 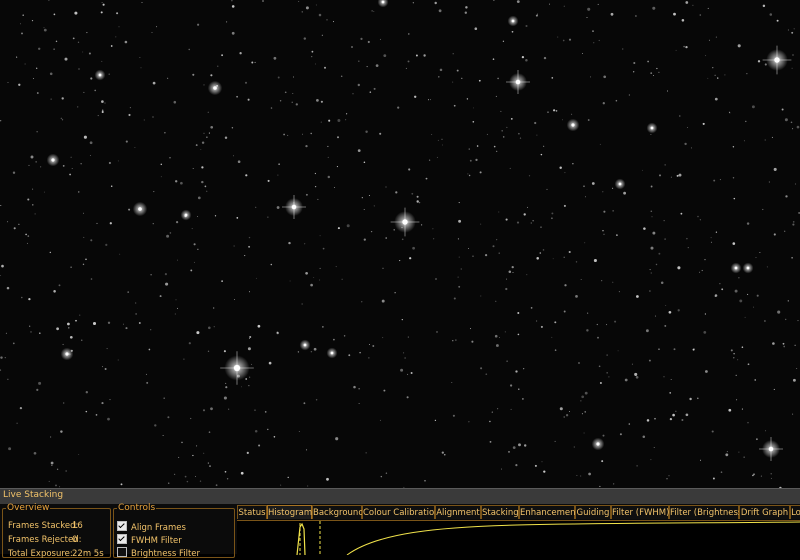 What do you see at coordinates (458, 512) in the screenshot?
I see `tab-alignment: Alignment` at bounding box center [458, 512].